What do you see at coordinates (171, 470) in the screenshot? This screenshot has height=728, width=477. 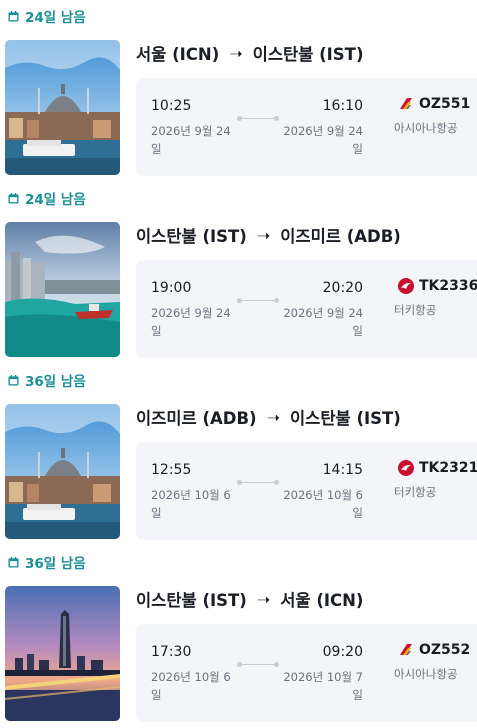 I see `departure-time: 12:55` at bounding box center [171, 470].